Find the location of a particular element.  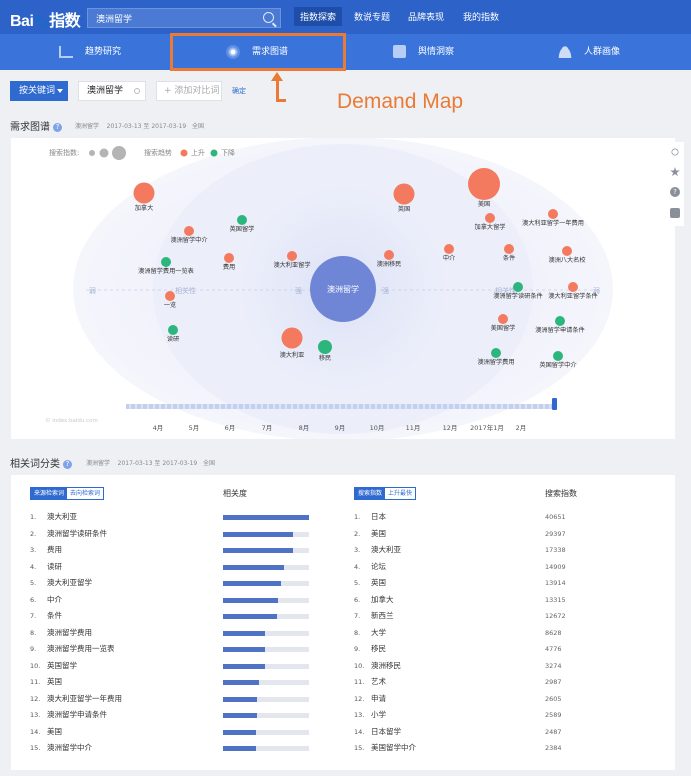

relevance-row: 8. 澳洲留学费用 is located at coordinates (61, 633).